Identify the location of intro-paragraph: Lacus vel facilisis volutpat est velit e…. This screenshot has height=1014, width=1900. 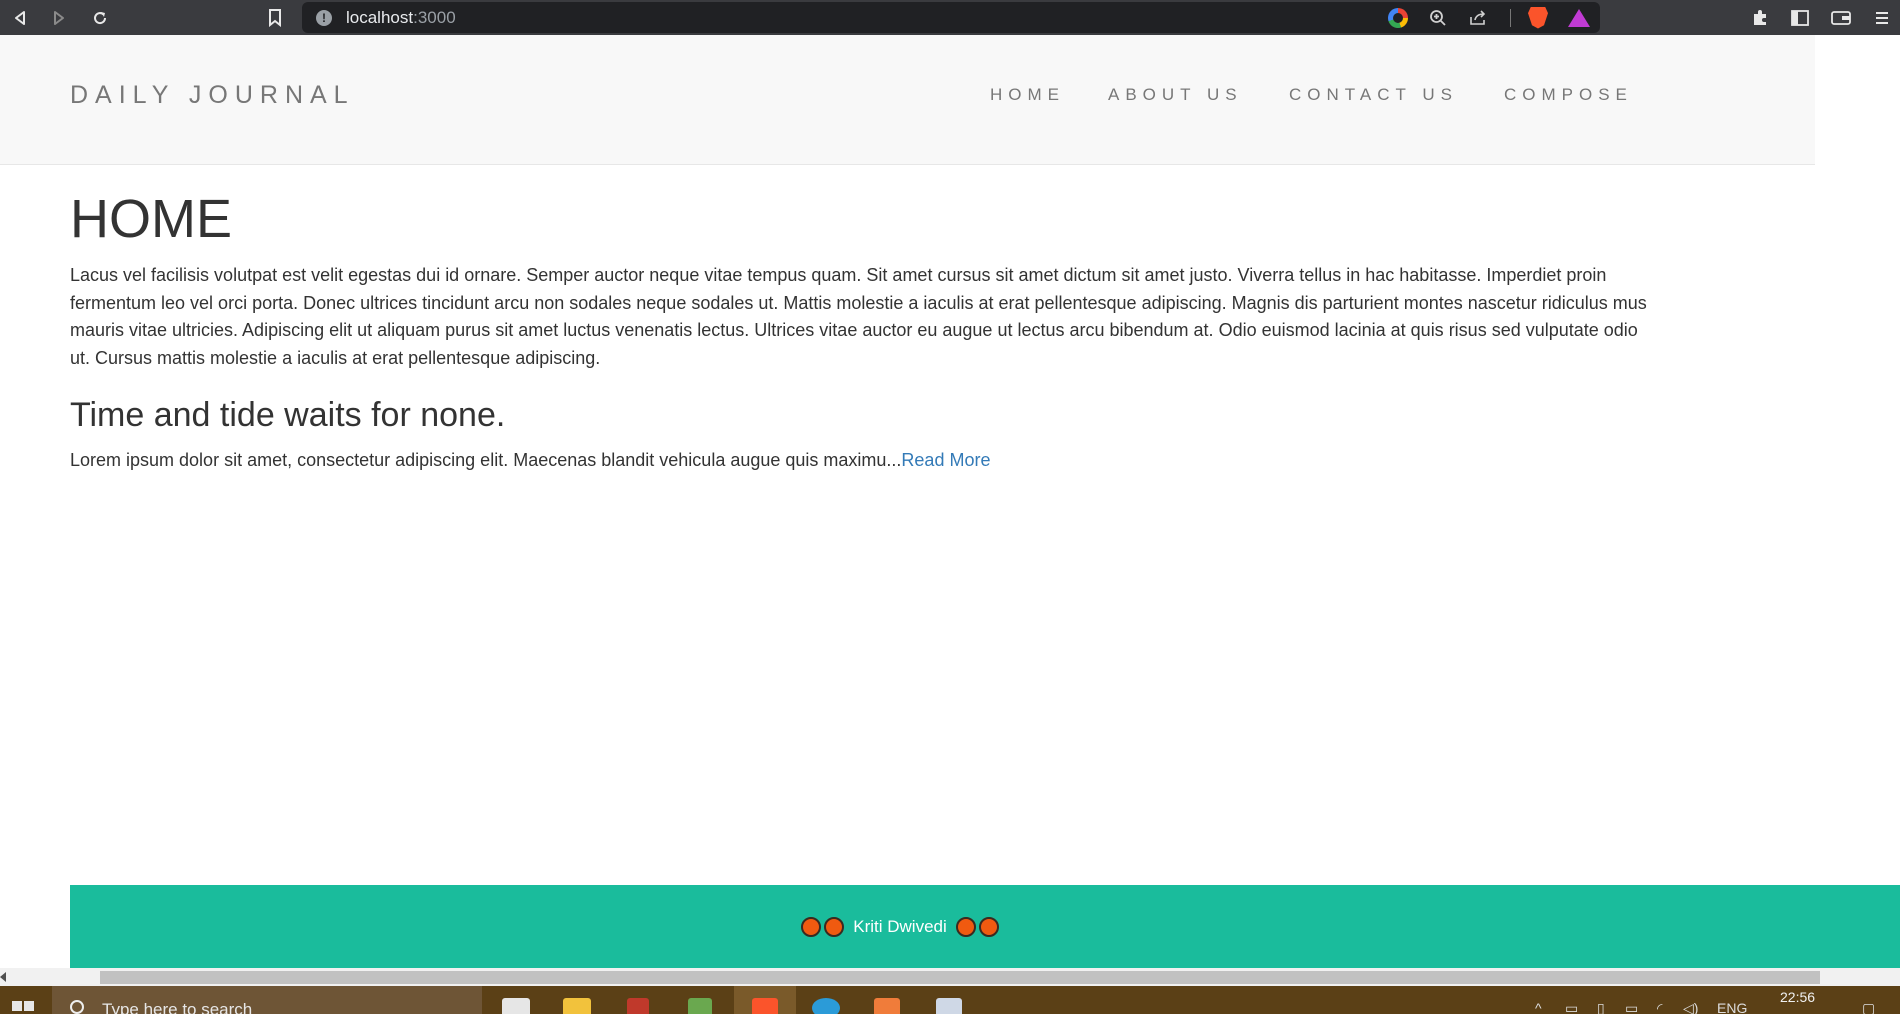
(858, 316).